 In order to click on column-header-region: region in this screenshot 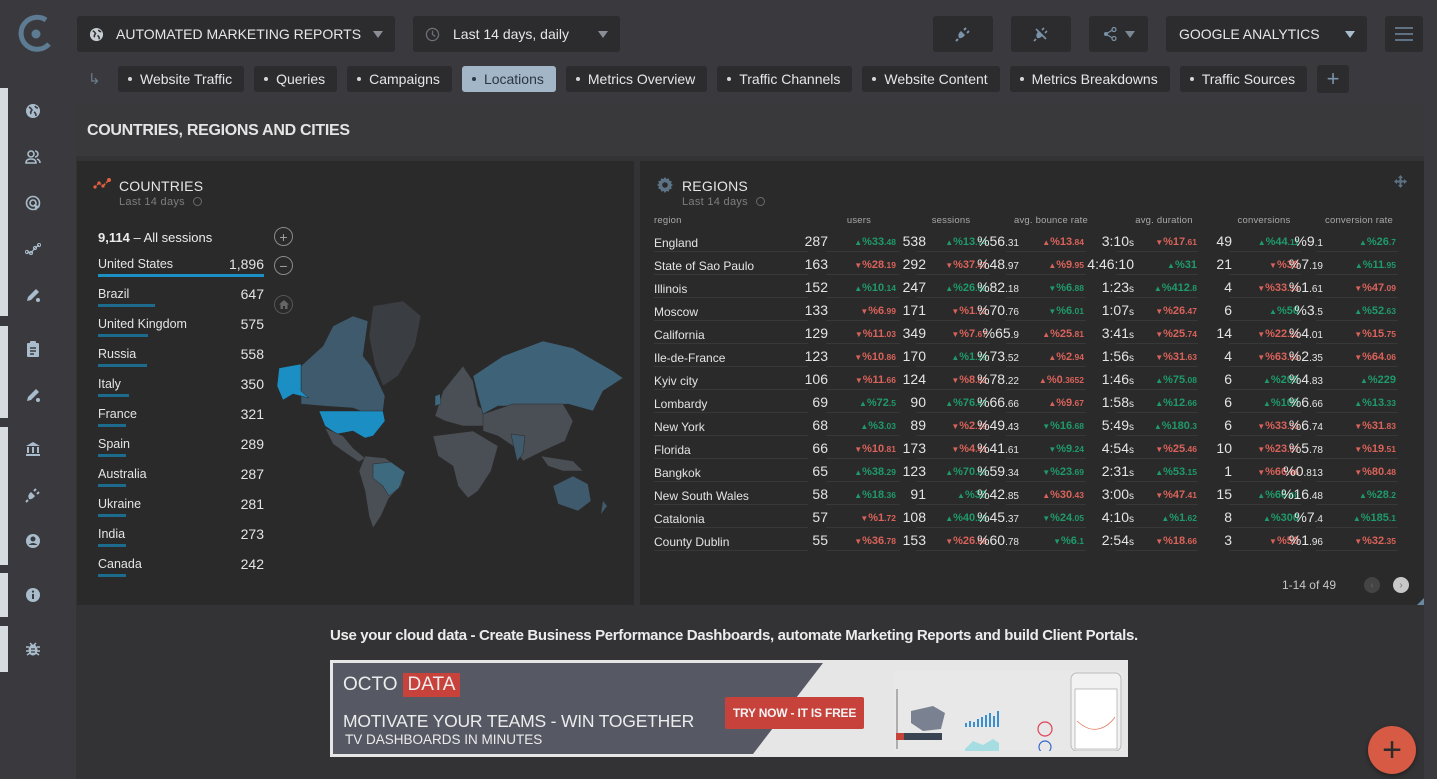, I will do `click(668, 220)`.